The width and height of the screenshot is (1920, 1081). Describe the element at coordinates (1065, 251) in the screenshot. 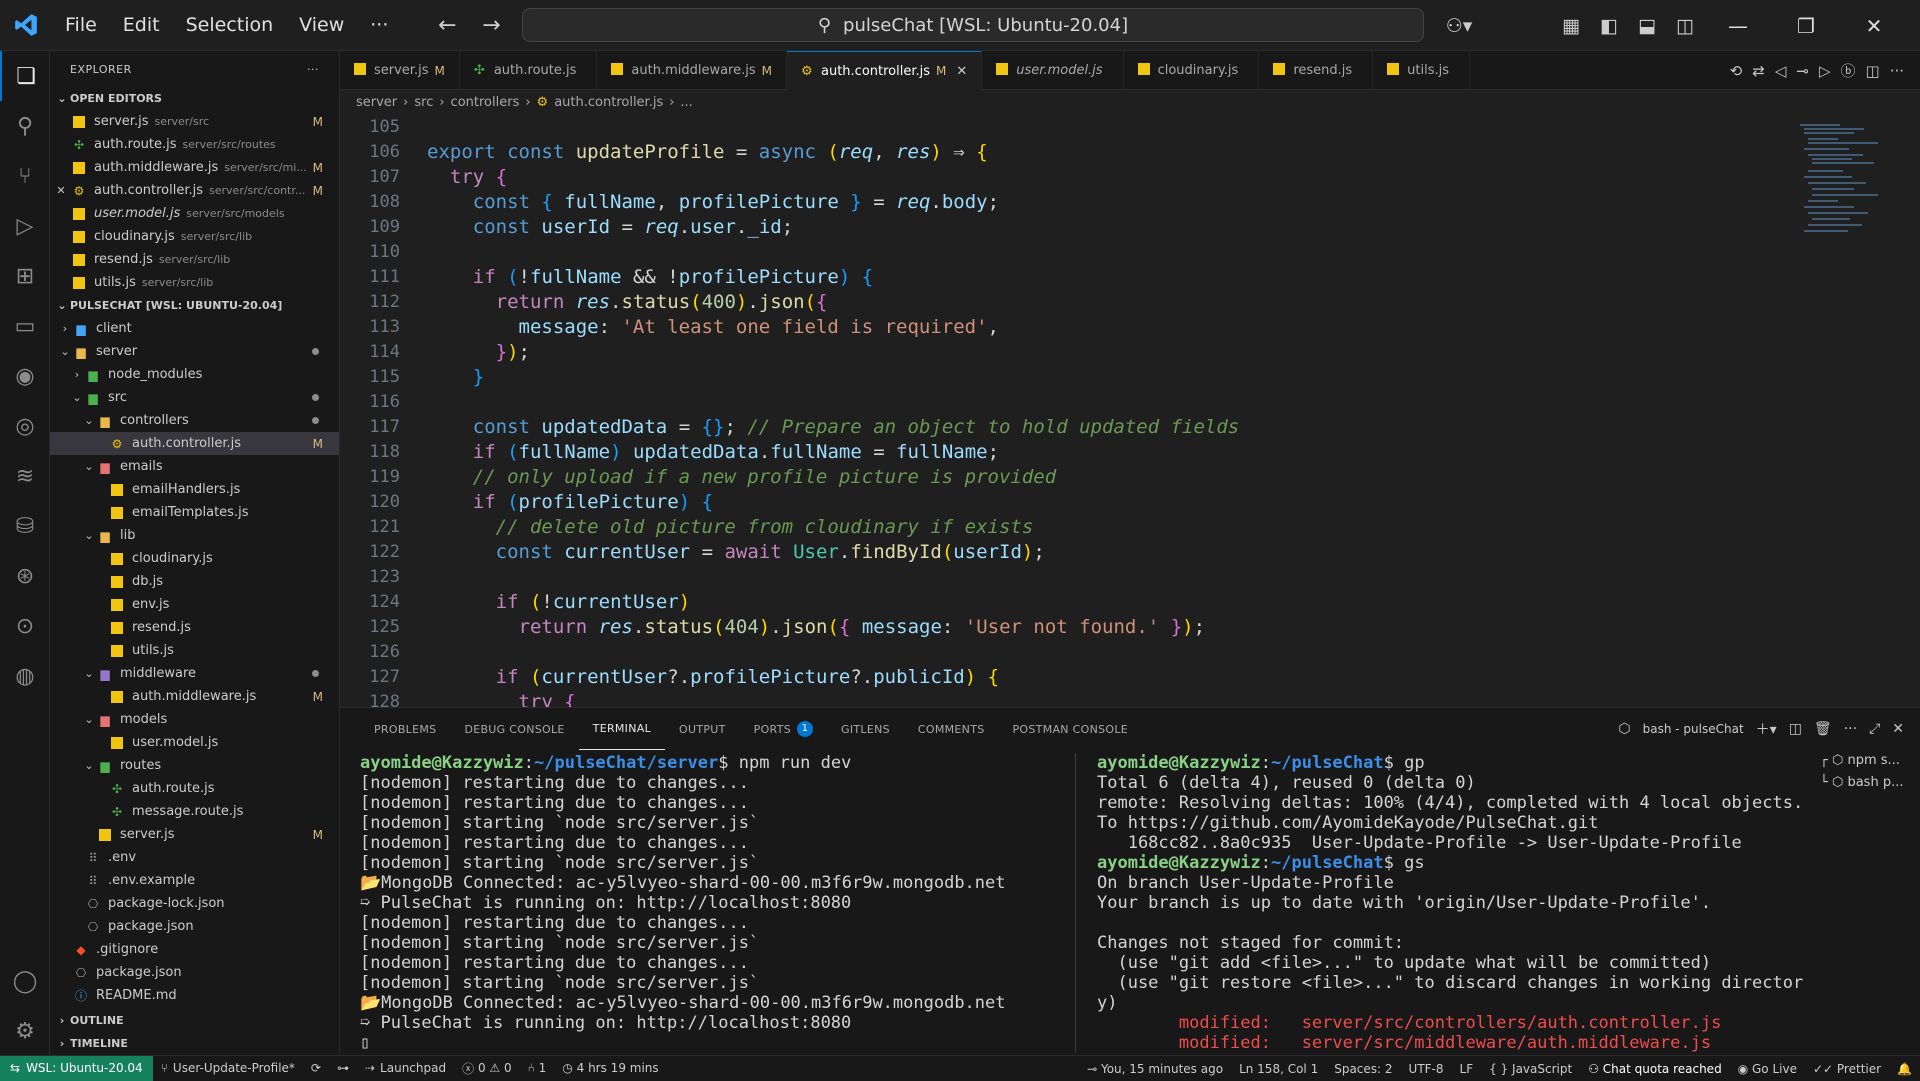

I see `code-line: 110` at that location.